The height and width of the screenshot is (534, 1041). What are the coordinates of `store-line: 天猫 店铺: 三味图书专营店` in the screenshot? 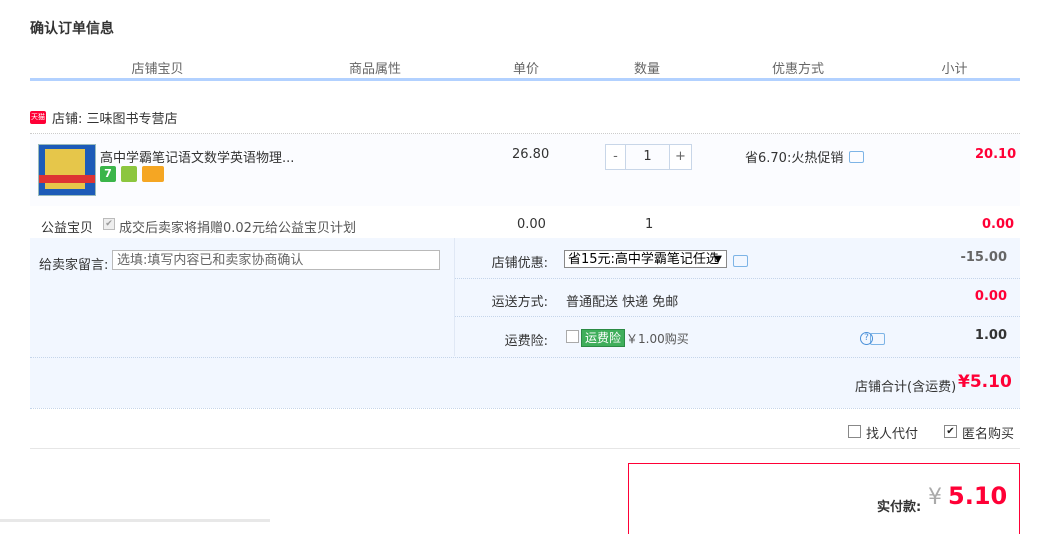 It's located at (104, 117).